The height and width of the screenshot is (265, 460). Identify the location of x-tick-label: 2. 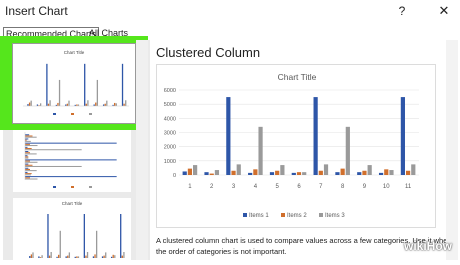
(212, 187).